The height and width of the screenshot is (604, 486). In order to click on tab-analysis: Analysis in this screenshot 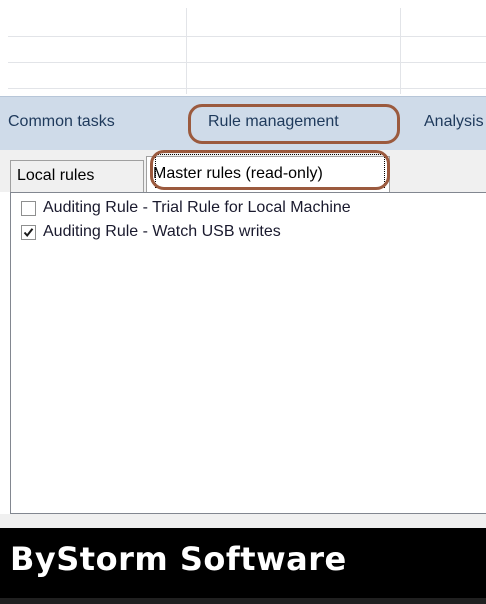, I will do `click(454, 122)`.